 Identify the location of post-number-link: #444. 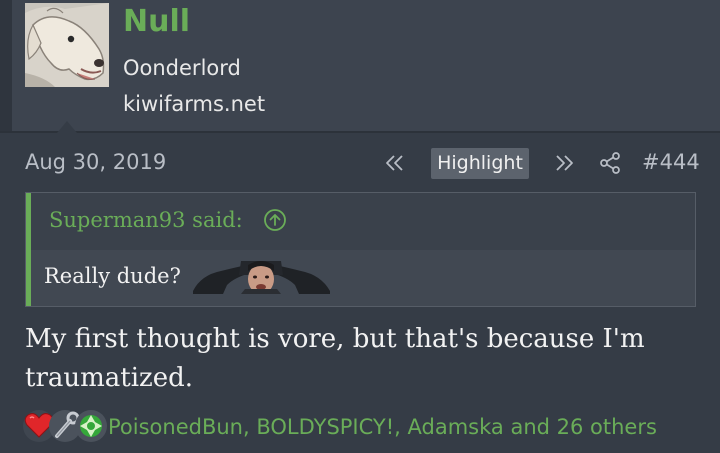
(671, 162).